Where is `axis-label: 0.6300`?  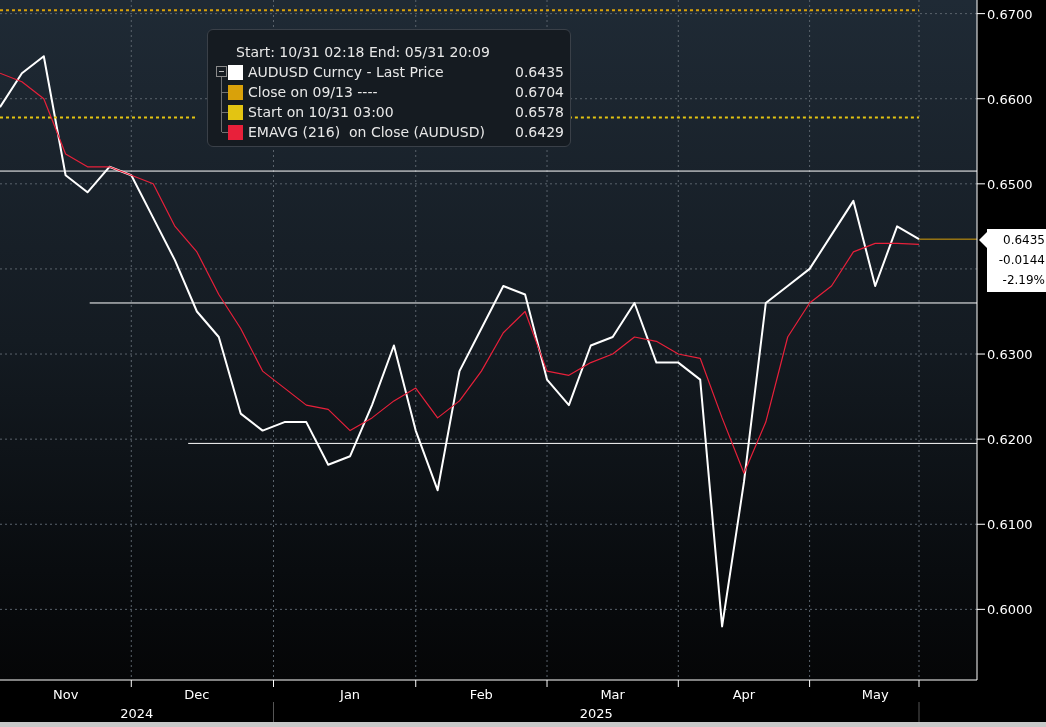 axis-label: 0.6300 is located at coordinates (1010, 355).